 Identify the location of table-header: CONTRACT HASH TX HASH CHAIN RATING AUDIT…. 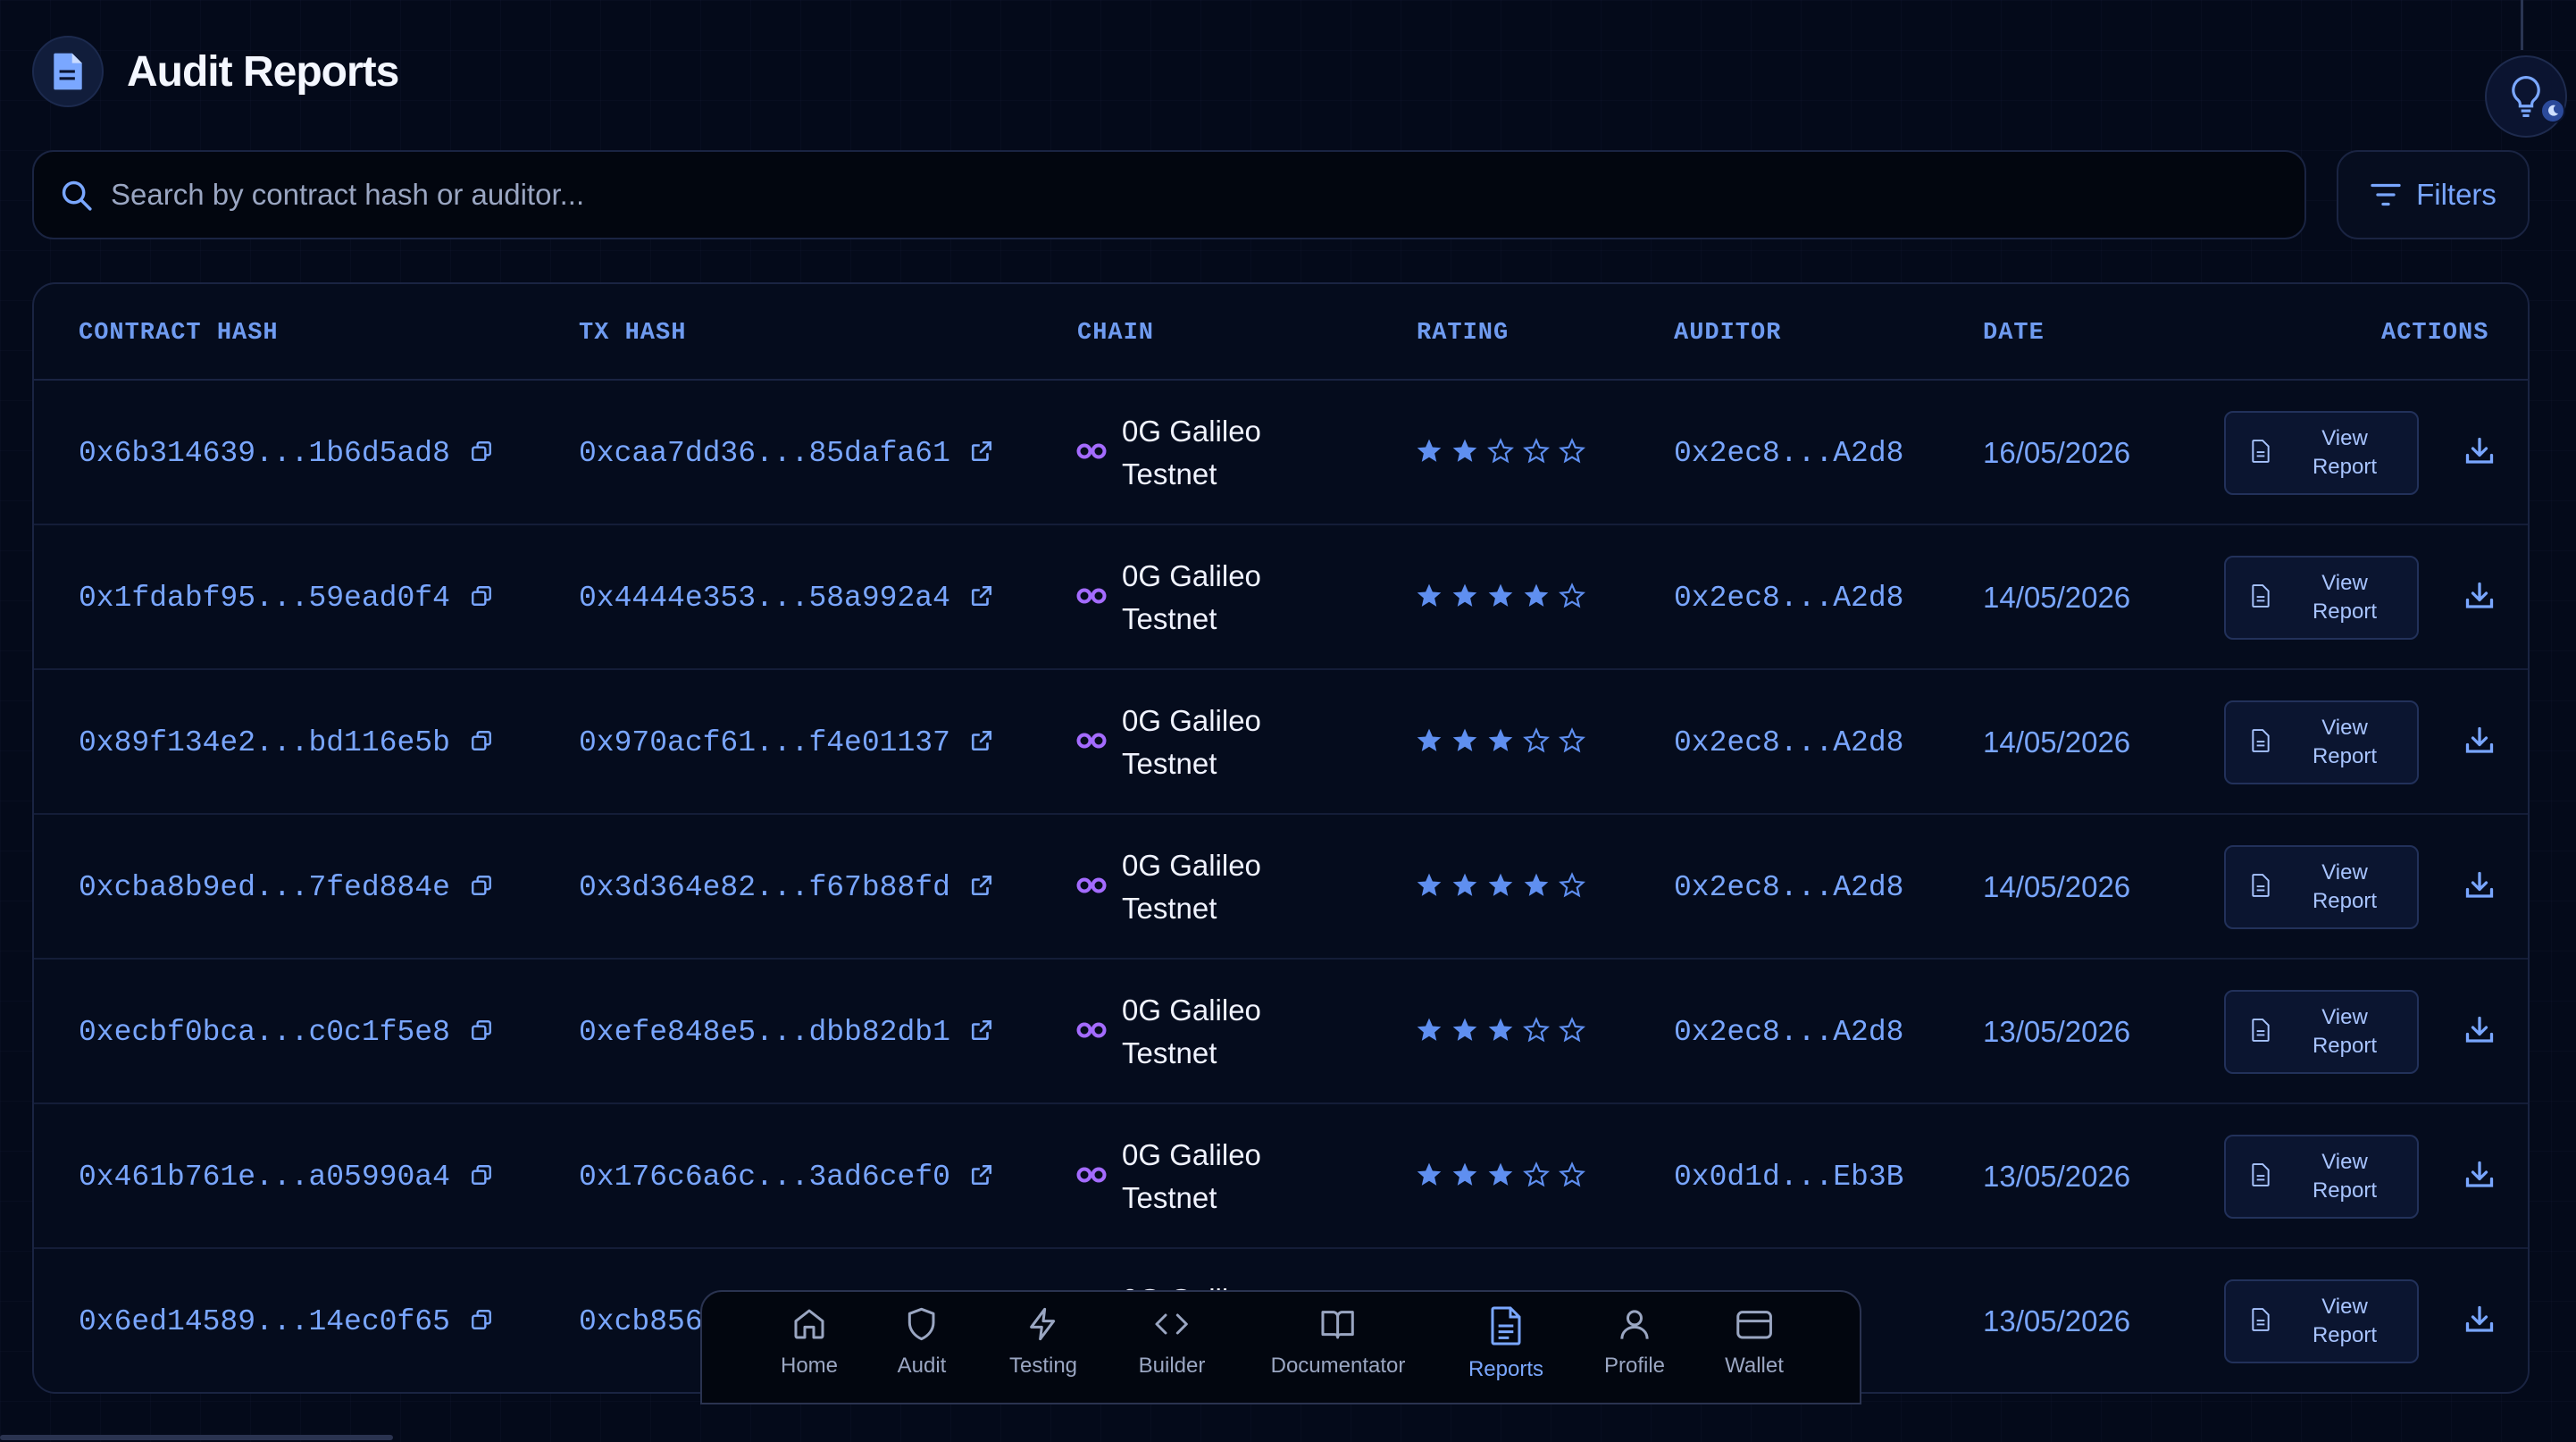
(1281, 332).